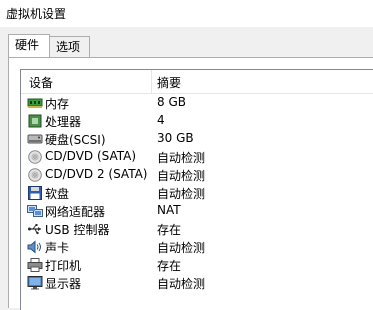 The height and width of the screenshot is (310, 373). What do you see at coordinates (63, 284) in the screenshot?
I see `device-name: 显示器` at bounding box center [63, 284].